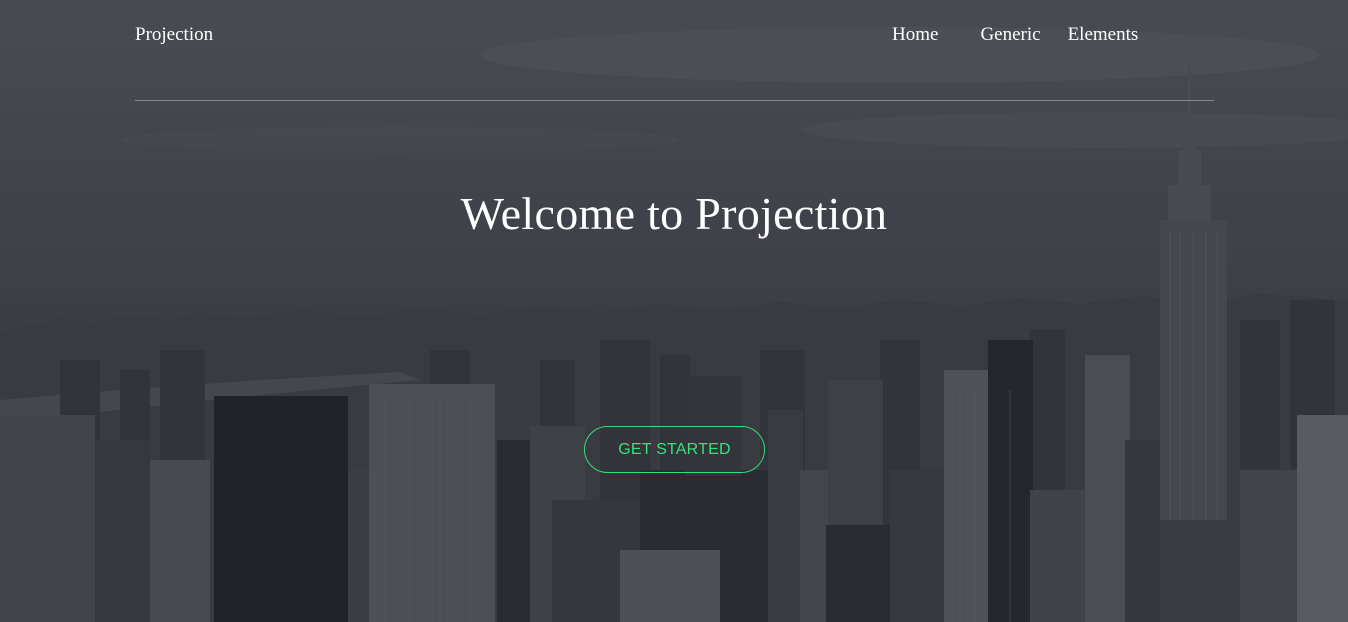 Image resolution: width=1348 pixels, height=622 pixels. Describe the element at coordinates (674, 449) in the screenshot. I see `get-started-button: GET STARTED` at that location.